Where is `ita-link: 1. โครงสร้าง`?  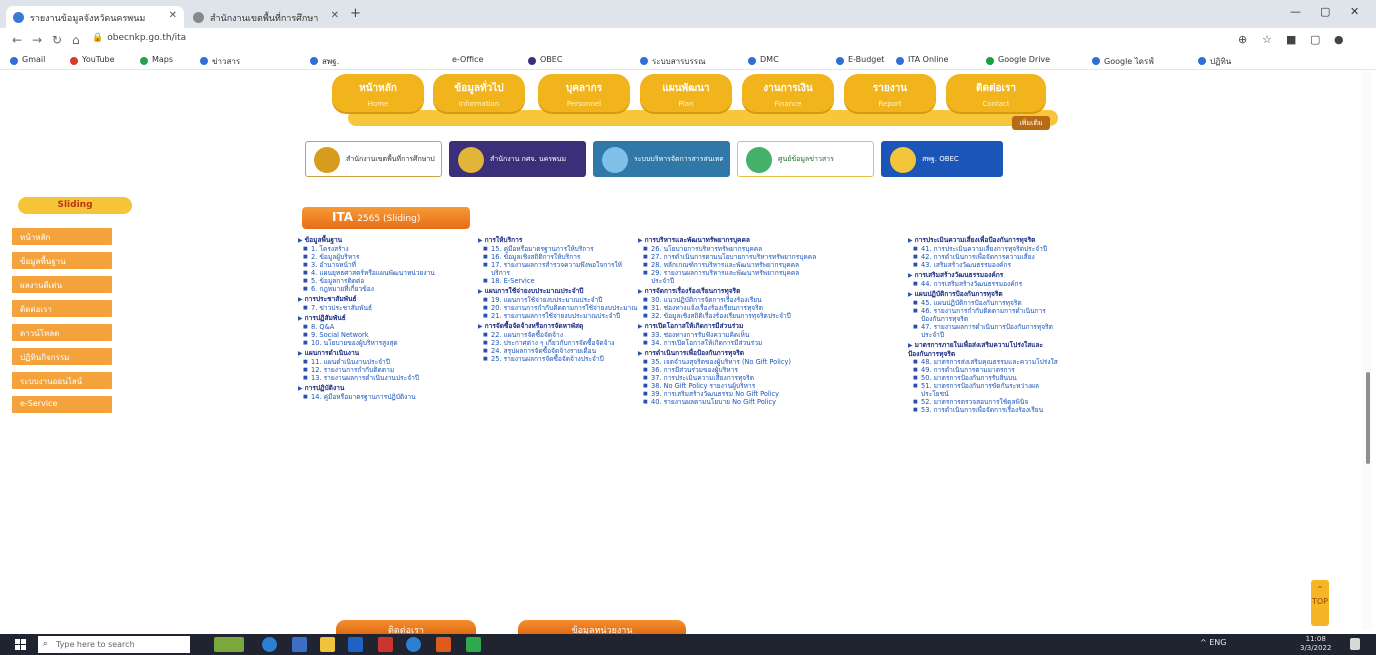 ita-link: 1. โครงสร้าง is located at coordinates (383, 249).